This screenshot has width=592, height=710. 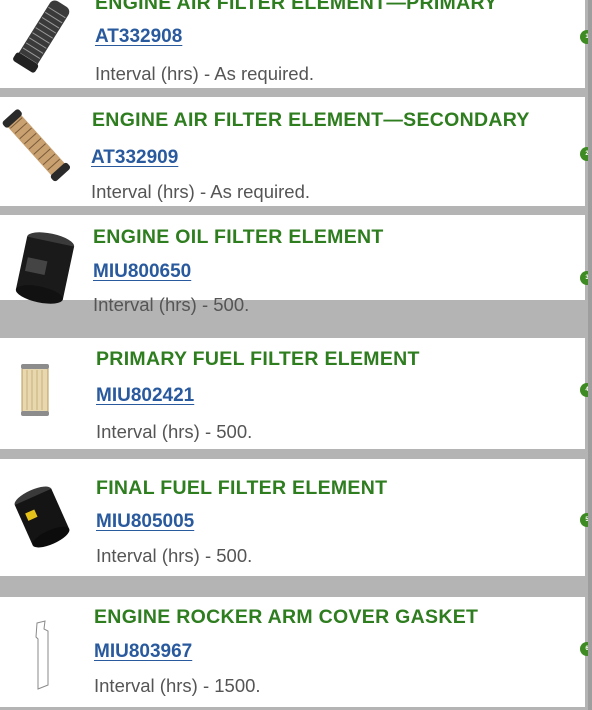 What do you see at coordinates (177, 685) in the screenshot?
I see `service-interval: Interval (hrs) - 1500.` at bounding box center [177, 685].